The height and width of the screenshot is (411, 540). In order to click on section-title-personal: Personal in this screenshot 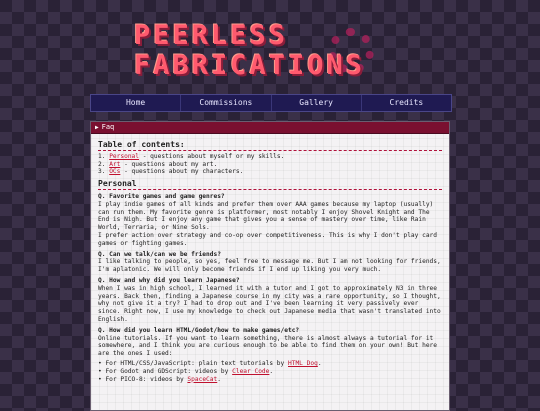, I will do `click(270, 185)`.